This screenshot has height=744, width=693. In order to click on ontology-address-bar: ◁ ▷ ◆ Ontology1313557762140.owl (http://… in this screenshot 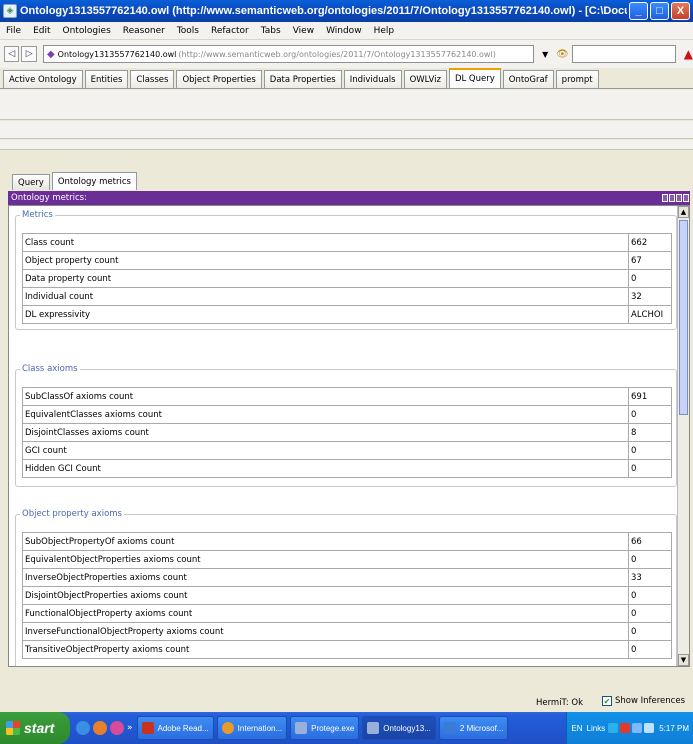, I will do `click(346, 54)`.